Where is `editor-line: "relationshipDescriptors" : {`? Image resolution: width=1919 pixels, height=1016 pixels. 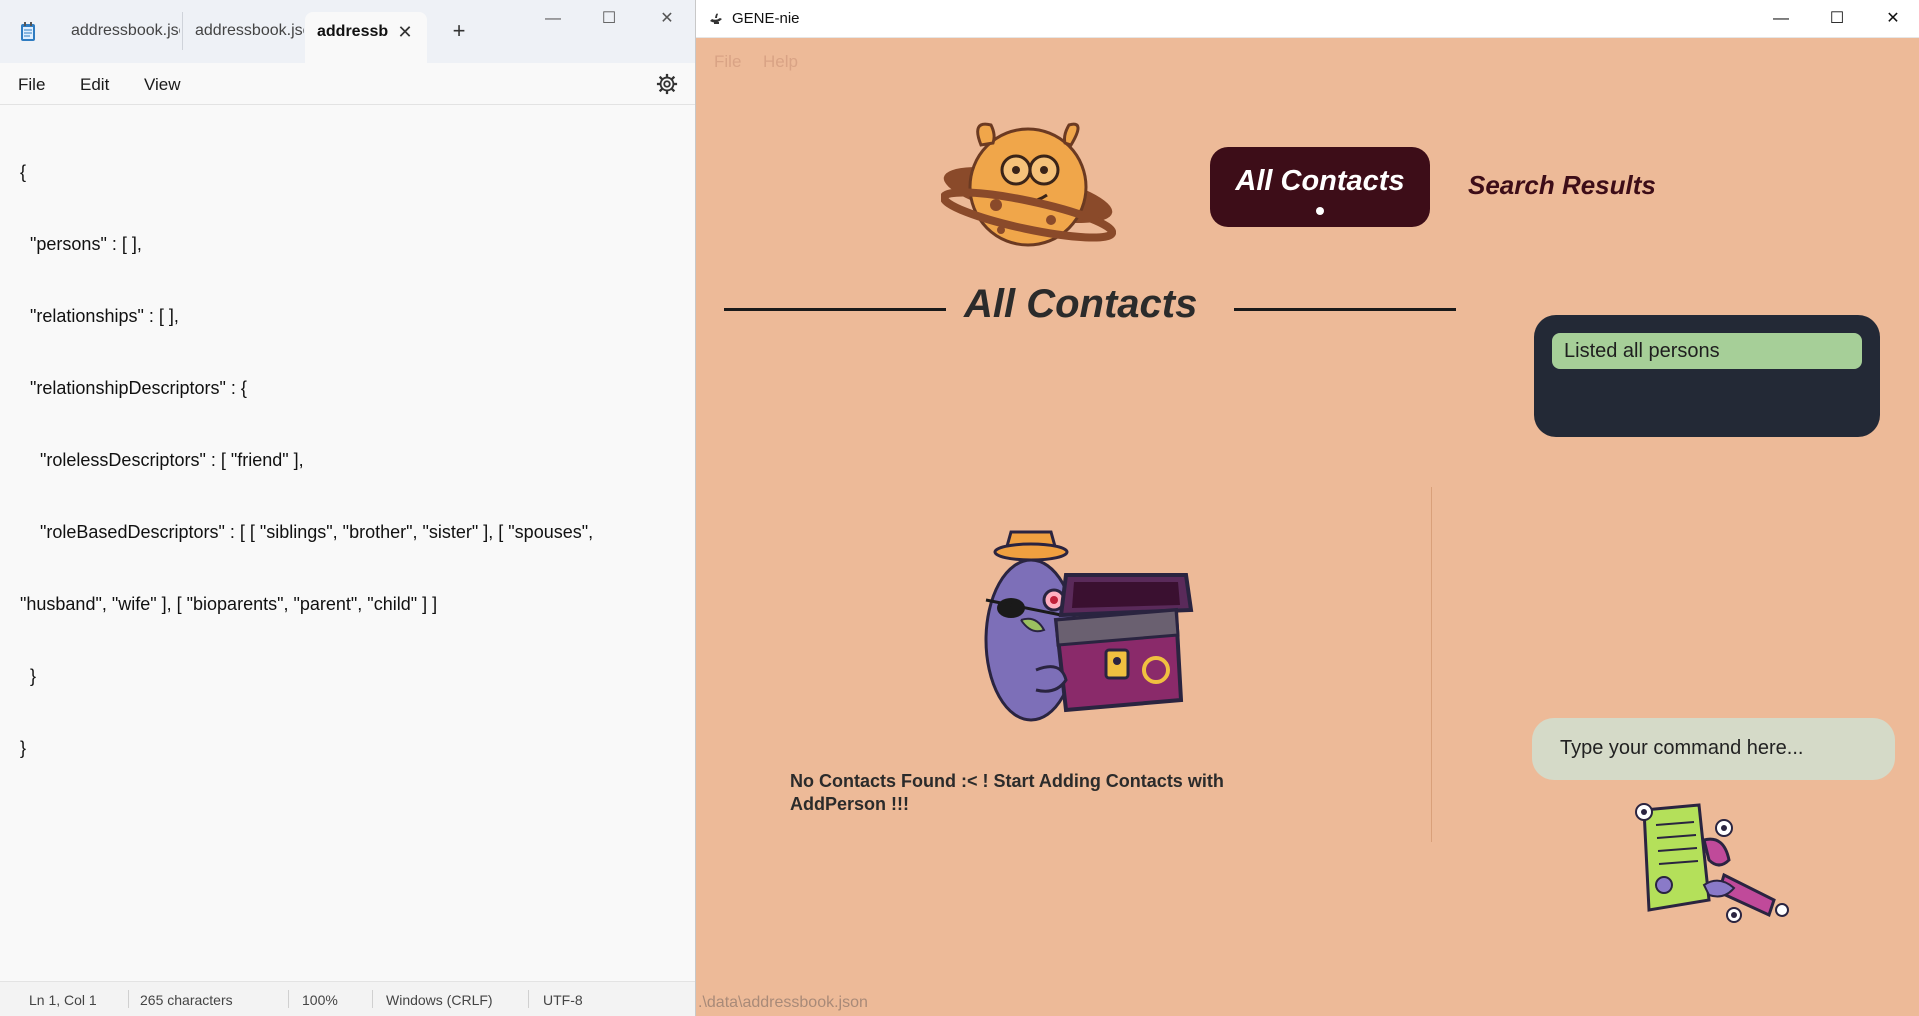
editor-line: "relationshipDescriptors" : { is located at coordinates (133, 388).